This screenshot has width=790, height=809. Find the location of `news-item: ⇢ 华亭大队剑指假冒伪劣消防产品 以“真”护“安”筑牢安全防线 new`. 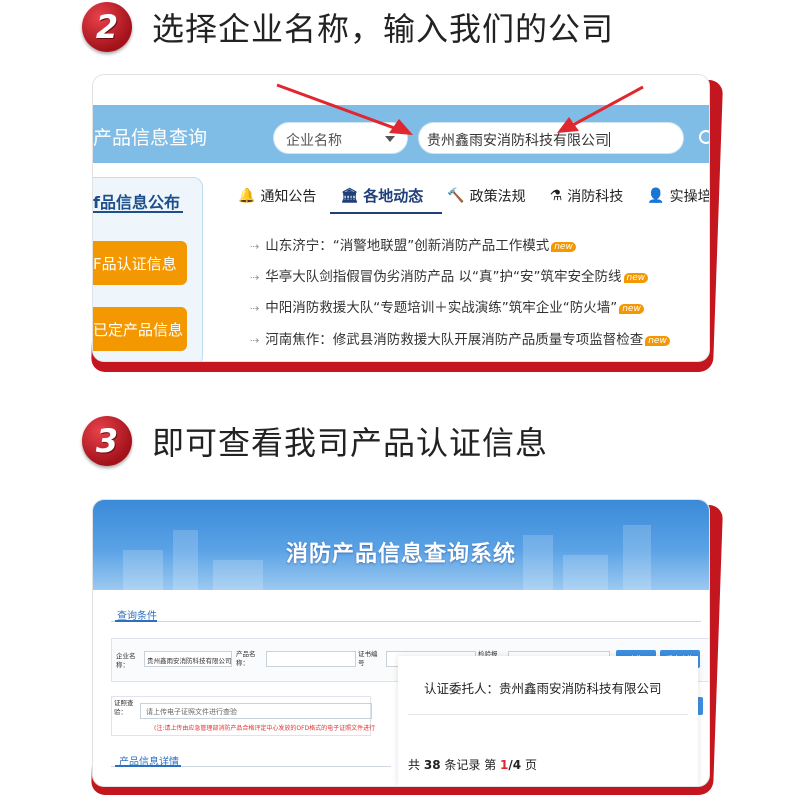

news-item: ⇢ 华亭大队剑指假冒伪劣消防产品 以“真”护“安”筑牢安全防线 new is located at coordinates (449, 275).